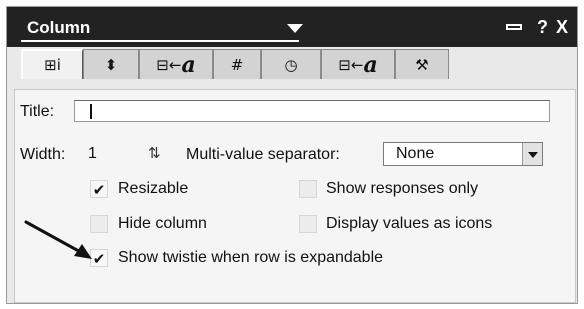  What do you see at coordinates (308, 189) in the screenshot?
I see `show-responses-only-checkbox` at bounding box center [308, 189].